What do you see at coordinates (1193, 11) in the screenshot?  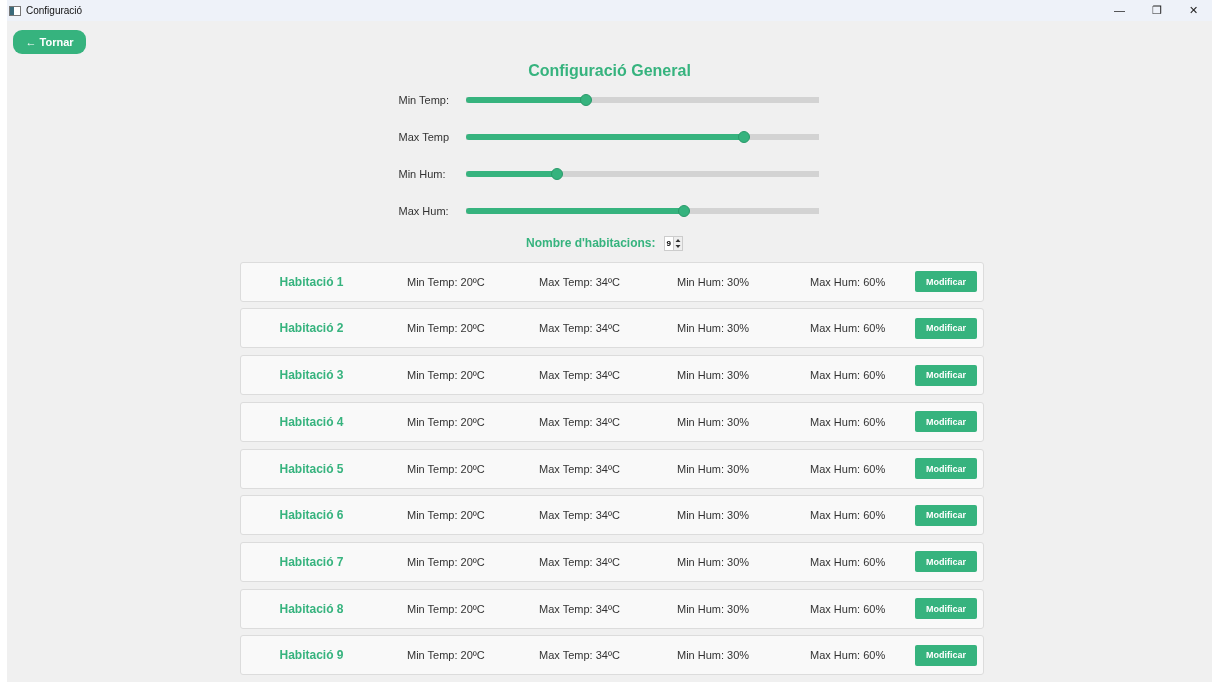 I see `close-button: ✕` at bounding box center [1193, 11].